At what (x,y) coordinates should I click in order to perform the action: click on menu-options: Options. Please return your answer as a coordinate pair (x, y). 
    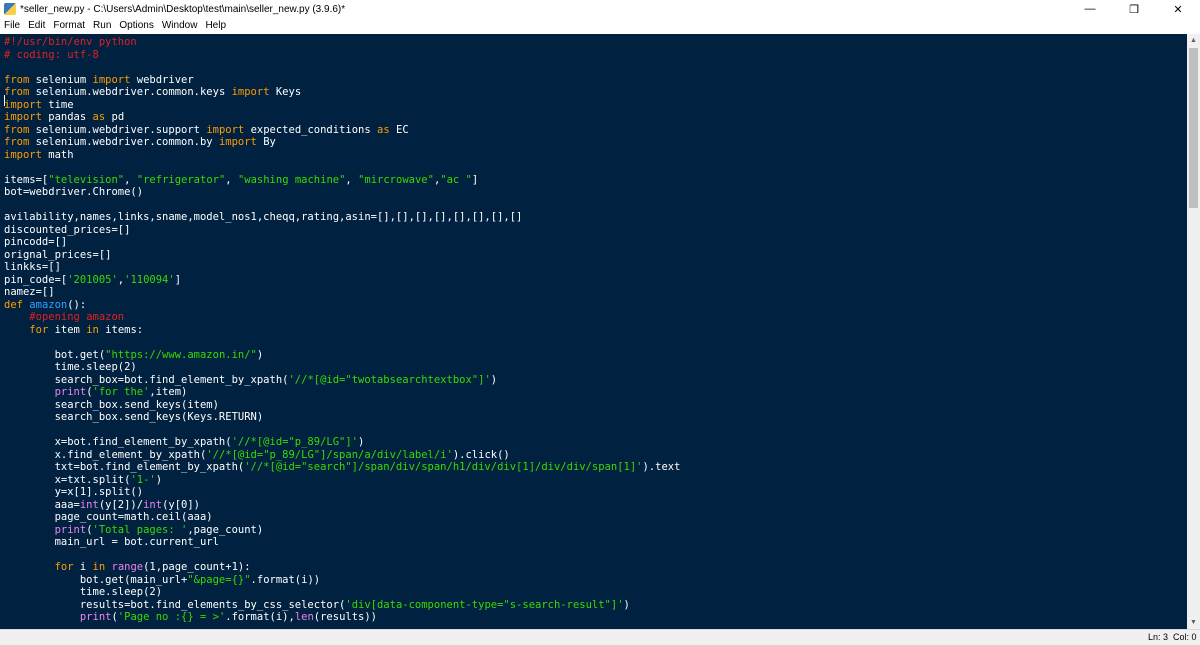
    Looking at the image, I should click on (136, 26).